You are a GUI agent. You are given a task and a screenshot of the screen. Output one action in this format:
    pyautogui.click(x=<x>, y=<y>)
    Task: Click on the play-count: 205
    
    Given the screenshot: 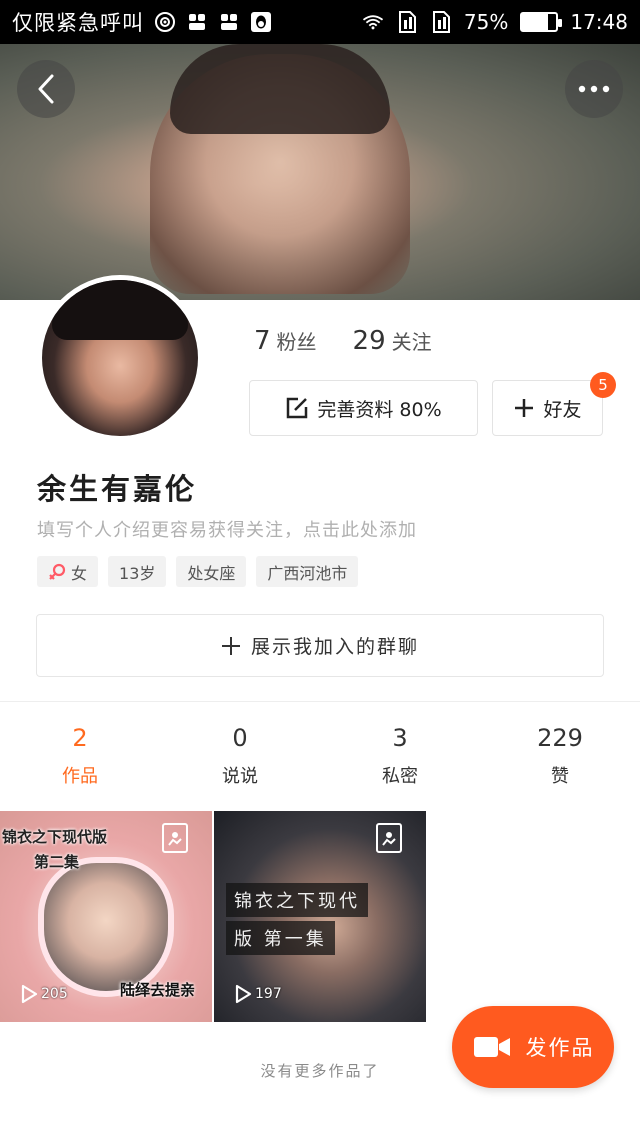 What is the action you would take?
    pyautogui.click(x=44, y=994)
    